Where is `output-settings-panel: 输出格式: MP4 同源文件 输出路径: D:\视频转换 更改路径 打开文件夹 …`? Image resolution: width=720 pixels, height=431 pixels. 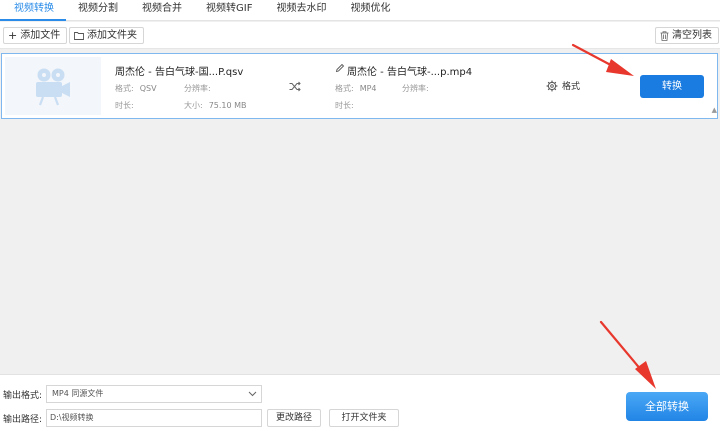 output-settings-panel: 输出格式: MP4 同源文件 输出路径: D:\视频转换 更改路径 打开文件夹 … is located at coordinates (360, 402).